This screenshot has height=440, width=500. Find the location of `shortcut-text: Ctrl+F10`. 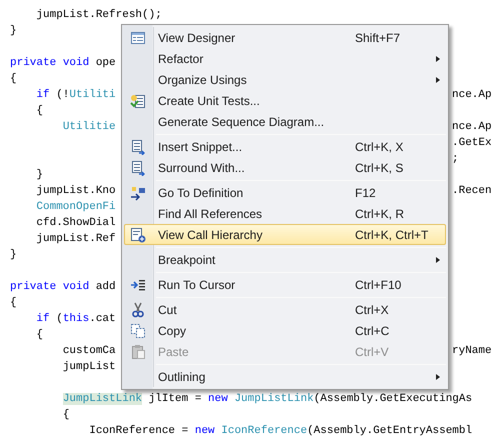

shortcut-text: Ctrl+F10 is located at coordinates (378, 285).